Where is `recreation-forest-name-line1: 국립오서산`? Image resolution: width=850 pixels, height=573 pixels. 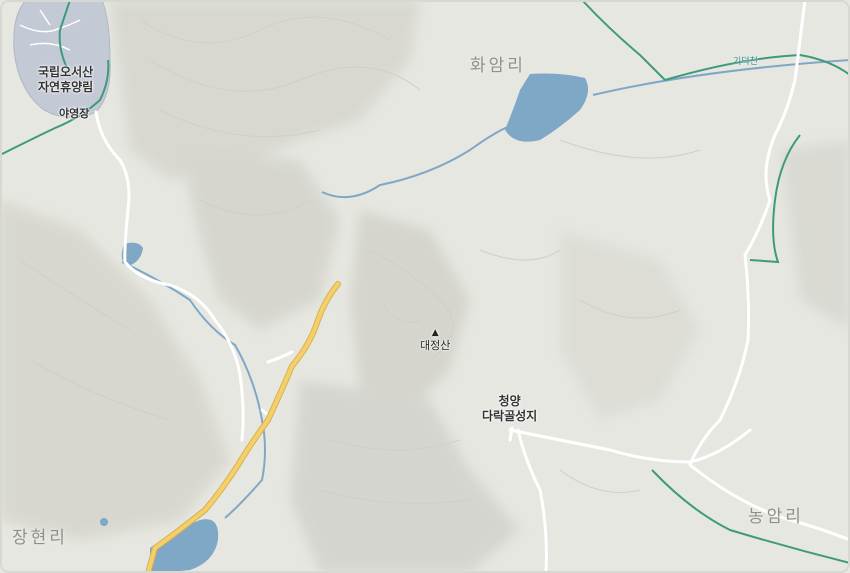
recreation-forest-name-line1: 국립오서산 is located at coordinates (66, 72).